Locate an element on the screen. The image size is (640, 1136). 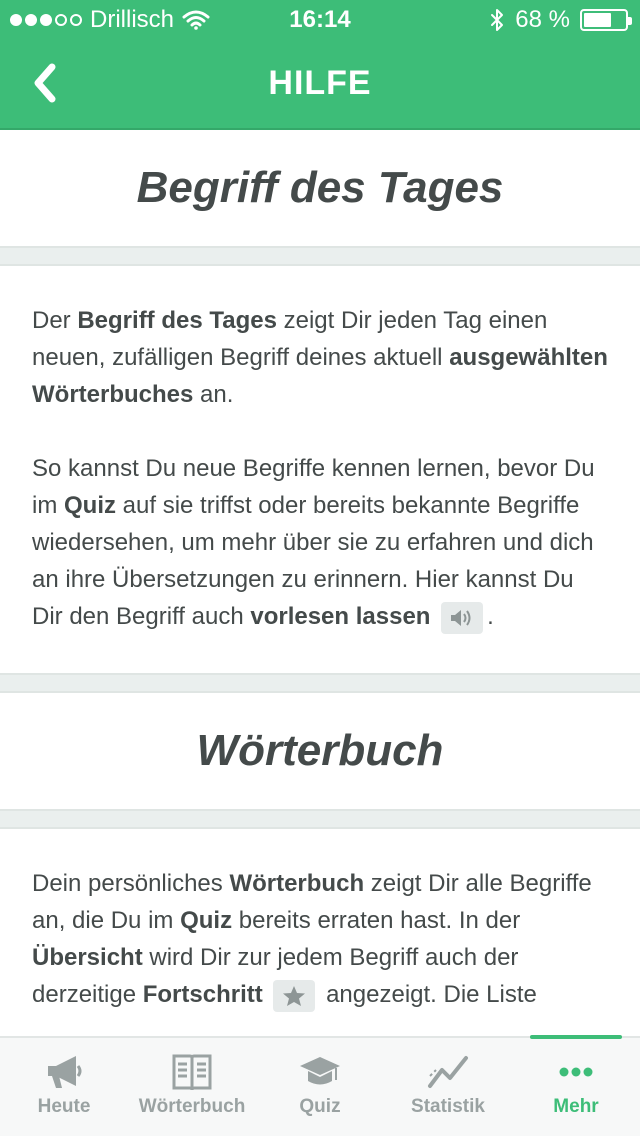
bold-term: vorlesen lassen is located at coordinates (340, 616).